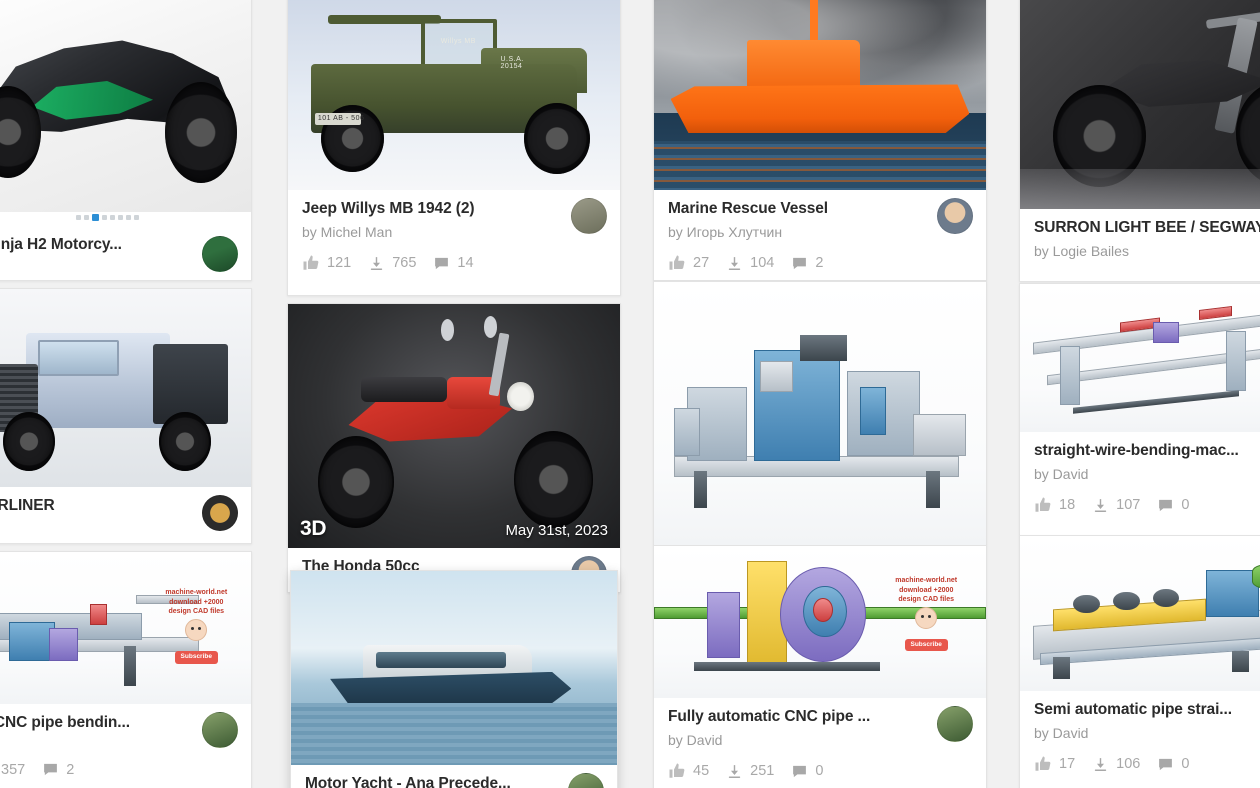 The image size is (1260, 788). What do you see at coordinates (1147, 251) in the screenshot?
I see `card-author: by Logie Bailes` at bounding box center [1147, 251].